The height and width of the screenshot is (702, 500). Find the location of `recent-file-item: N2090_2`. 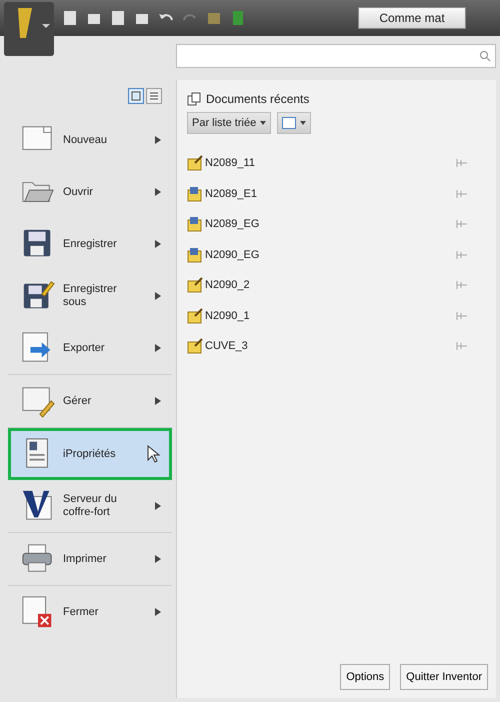

recent-file-item: N2090_2 is located at coordinates (336, 285).